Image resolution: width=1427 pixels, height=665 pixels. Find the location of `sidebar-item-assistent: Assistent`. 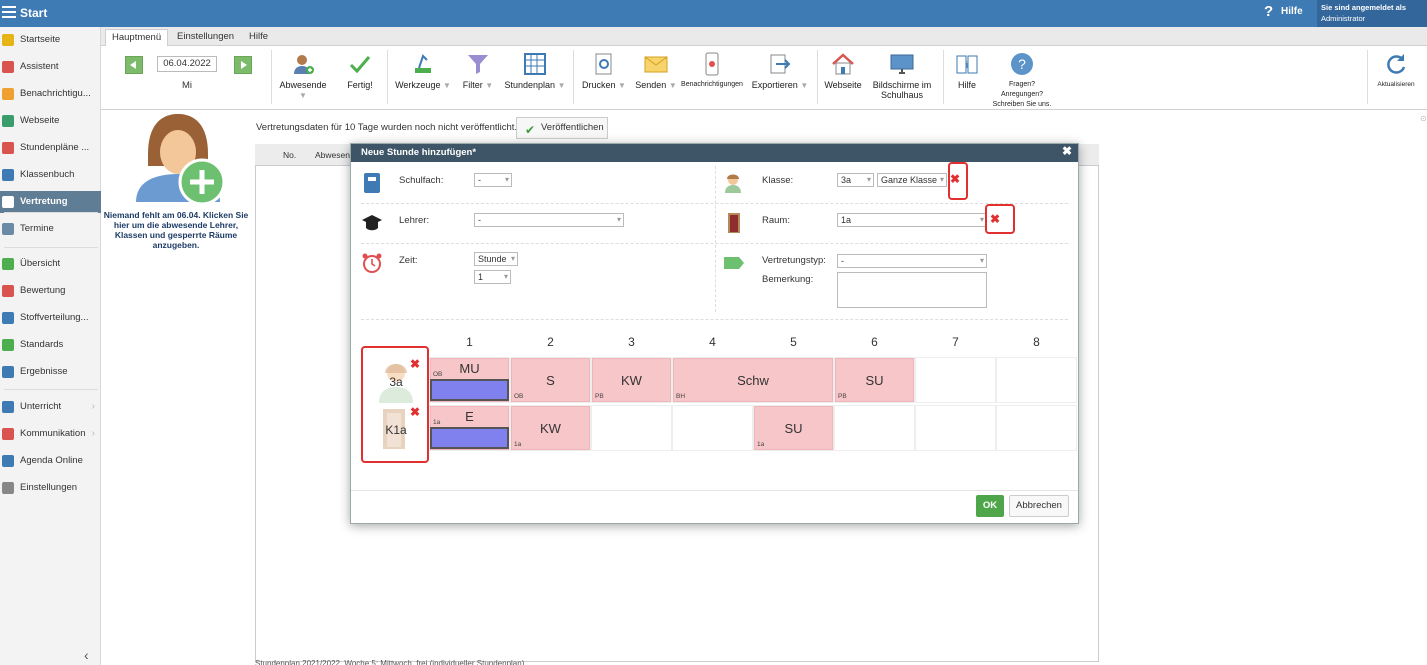

sidebar-item-assistent: Assistent is located at coordinates (50, 67).